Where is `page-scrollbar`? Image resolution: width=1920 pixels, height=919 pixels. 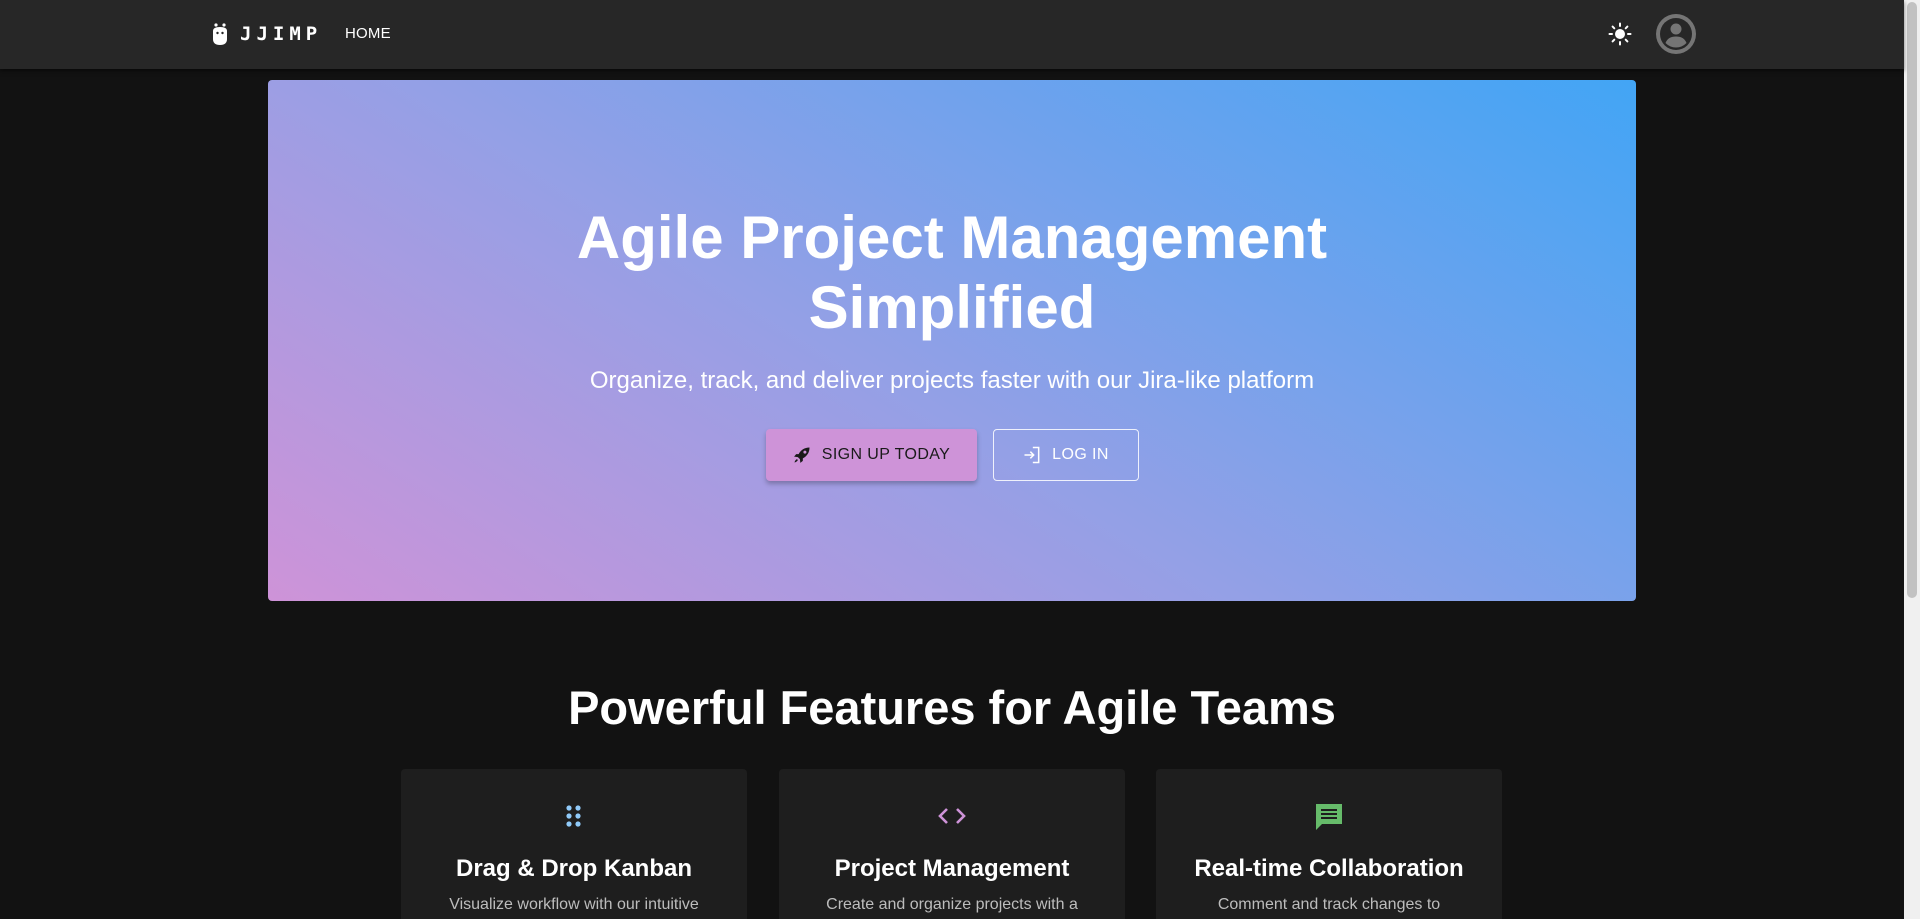
page-scrollbar is located at coordinates (1912, 459).